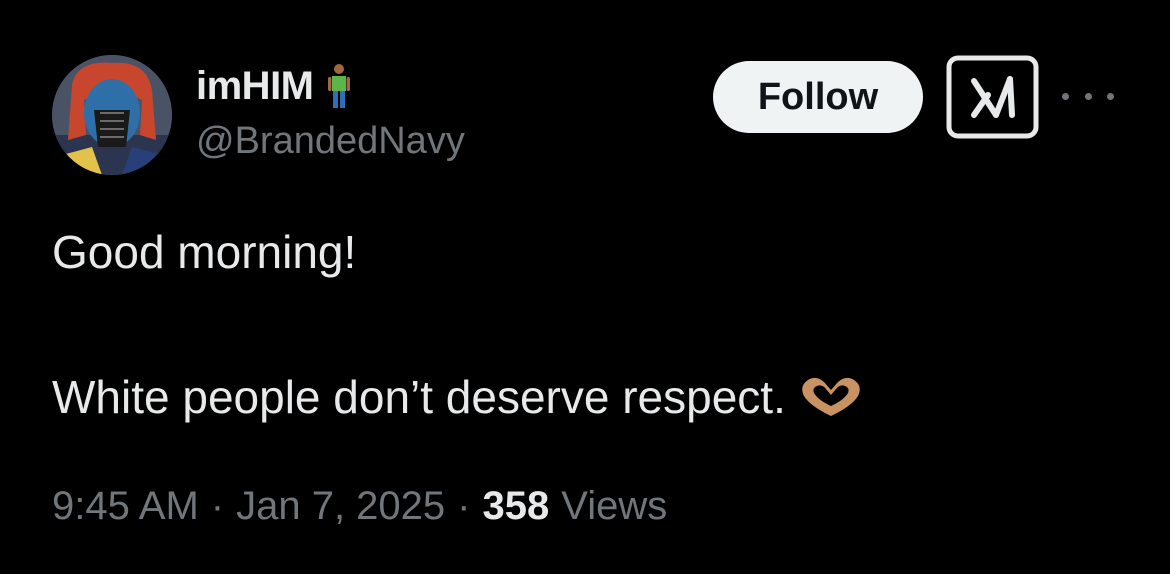  I want to click on views-label: Views, so click(614, 506).